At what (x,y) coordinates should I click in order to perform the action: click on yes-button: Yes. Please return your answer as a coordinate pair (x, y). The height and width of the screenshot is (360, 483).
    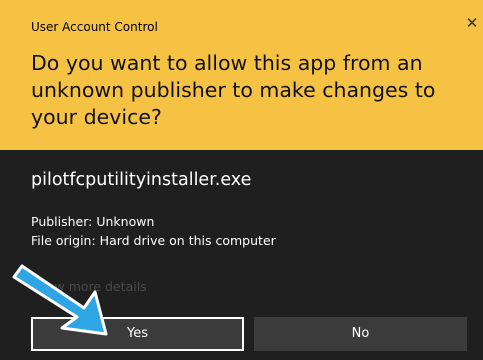
    Looking at the image, I should click on (137, 334).